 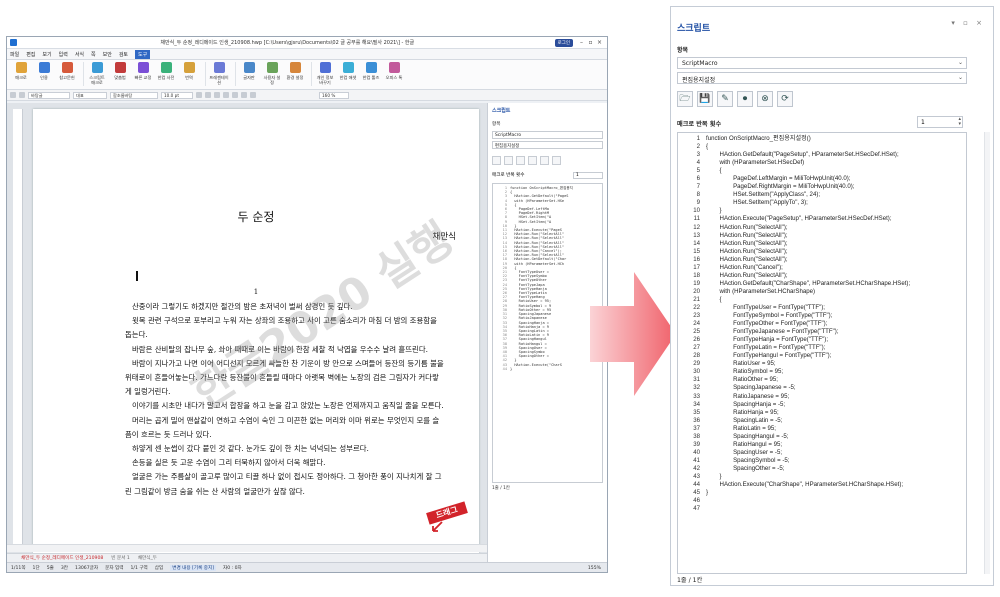 I want to click on menu-item: 검토, so click(x=123, y=54).